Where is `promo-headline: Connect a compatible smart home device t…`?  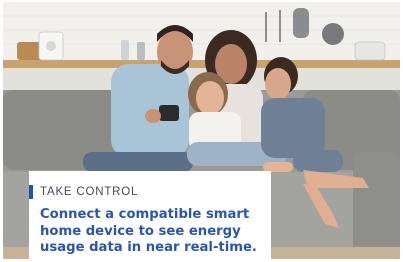
promo-headline: Connect a compatible smart home device t… is located at coordinates (148, 231).